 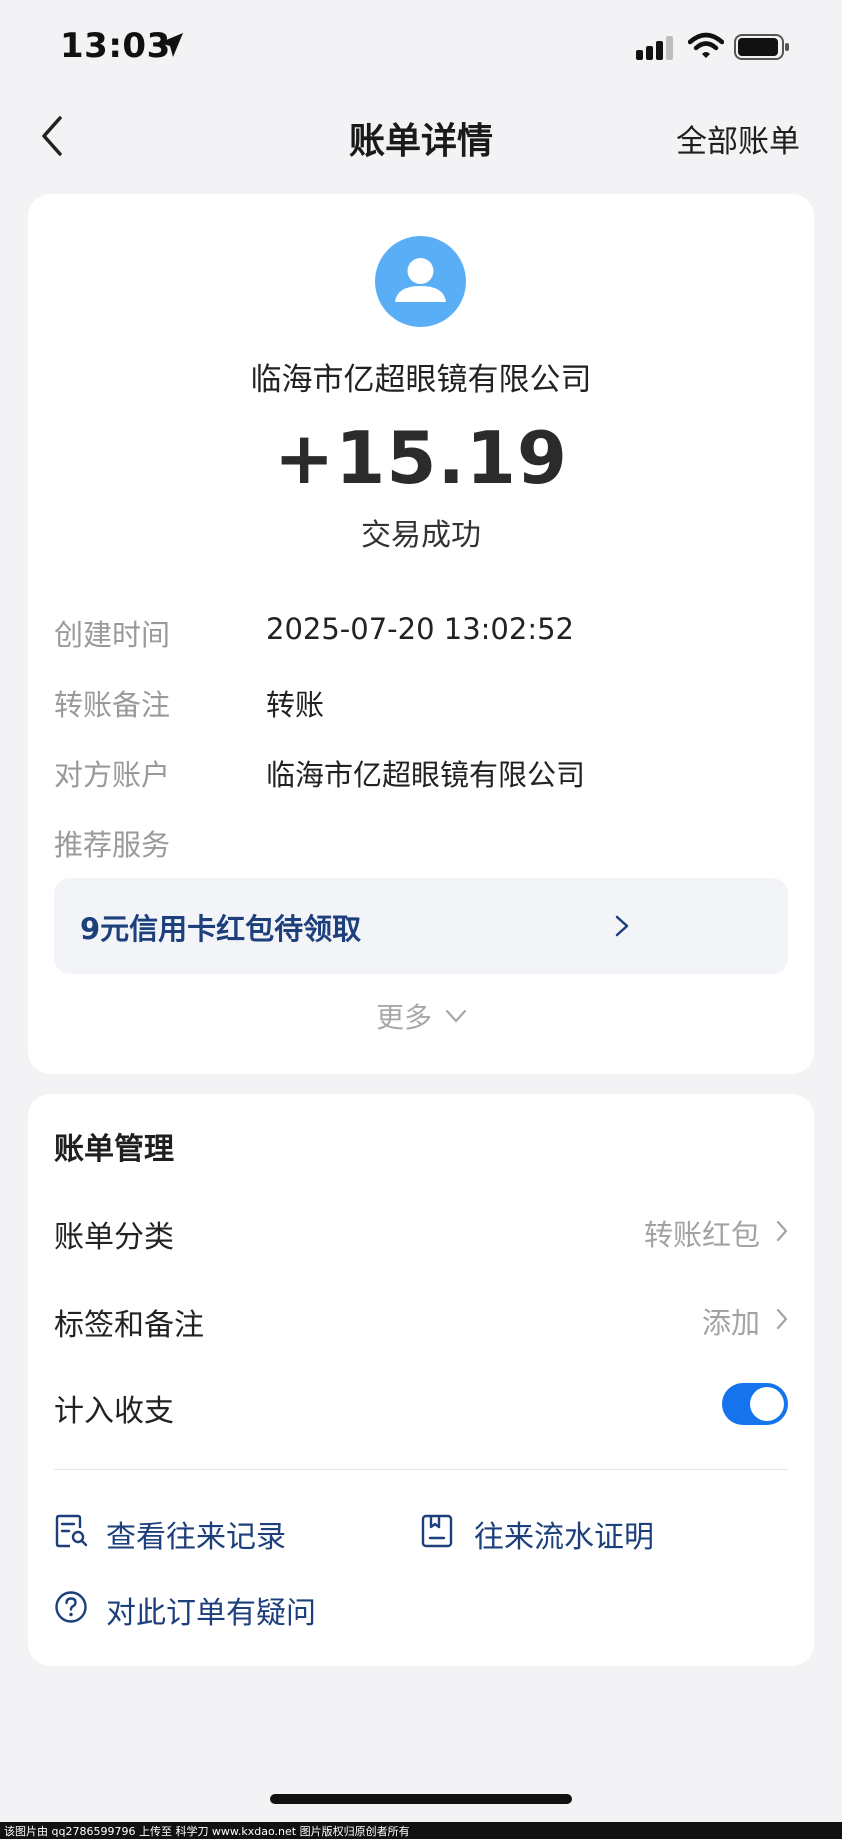 I want to click on transaction-status: 交易成功, so click(x=421, y=535).